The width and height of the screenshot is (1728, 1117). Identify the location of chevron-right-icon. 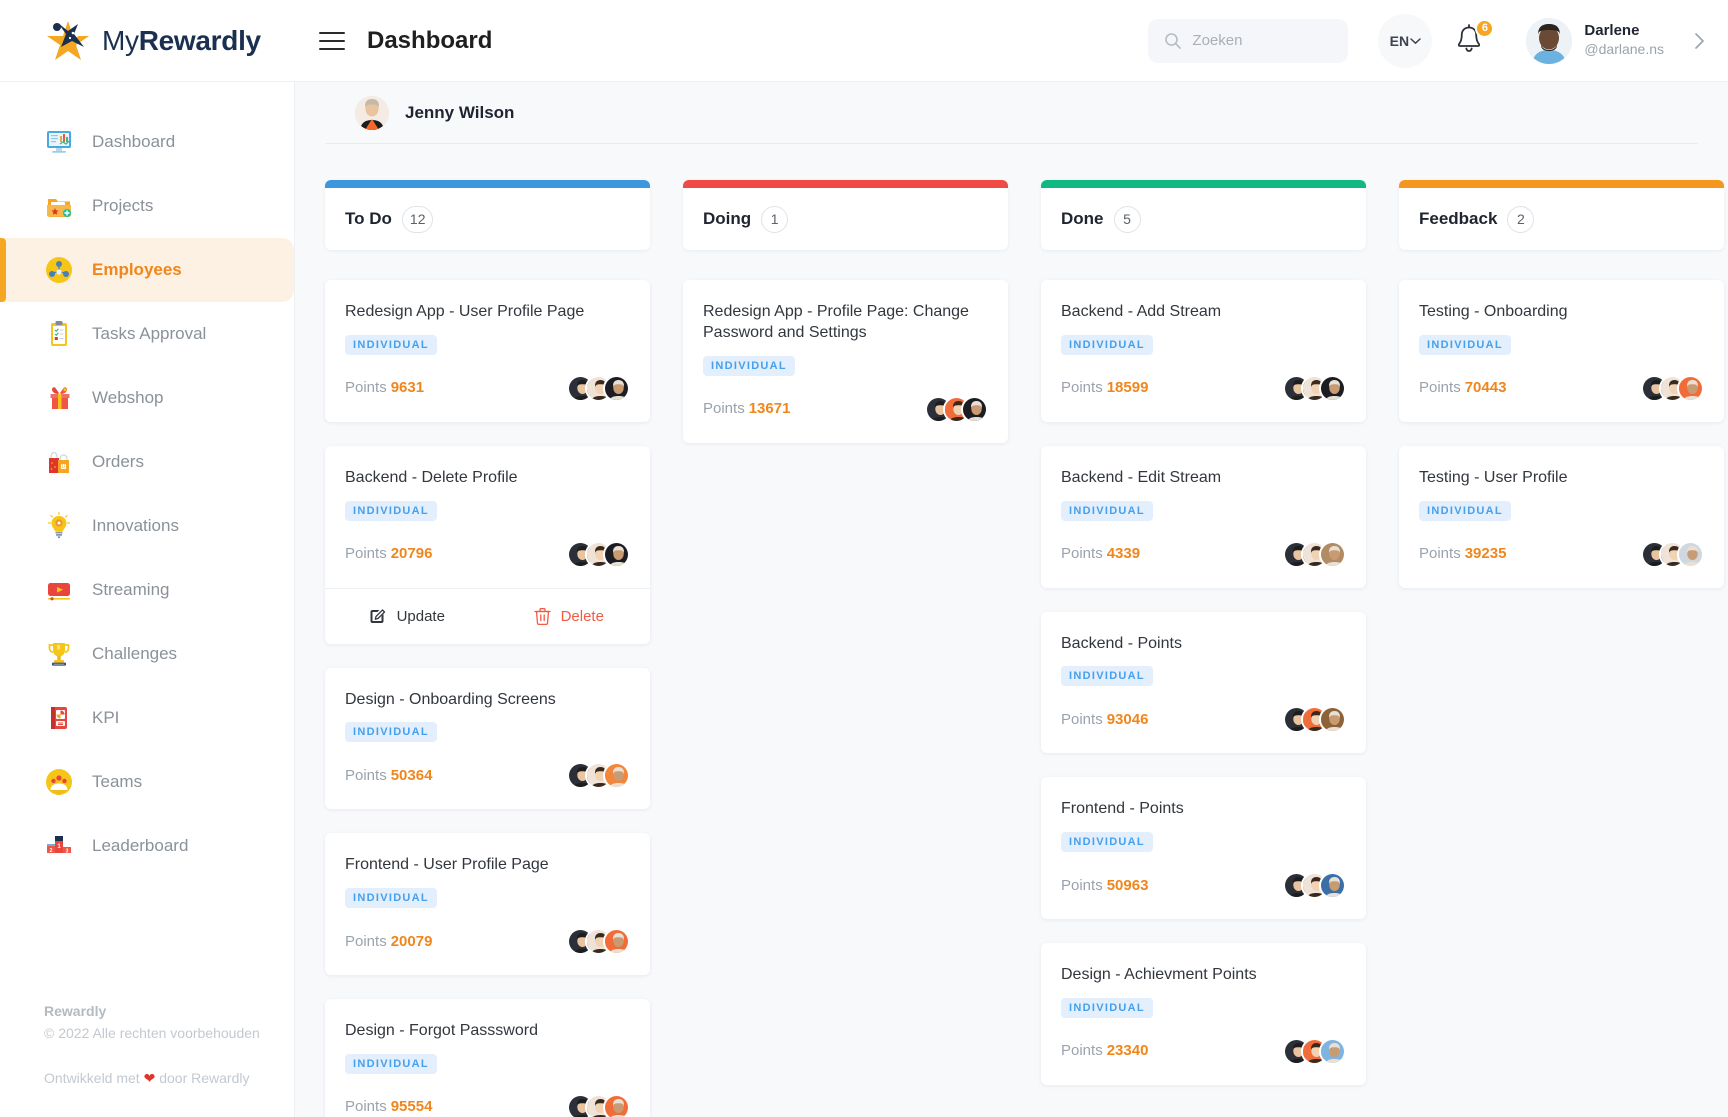
(1700, 41).